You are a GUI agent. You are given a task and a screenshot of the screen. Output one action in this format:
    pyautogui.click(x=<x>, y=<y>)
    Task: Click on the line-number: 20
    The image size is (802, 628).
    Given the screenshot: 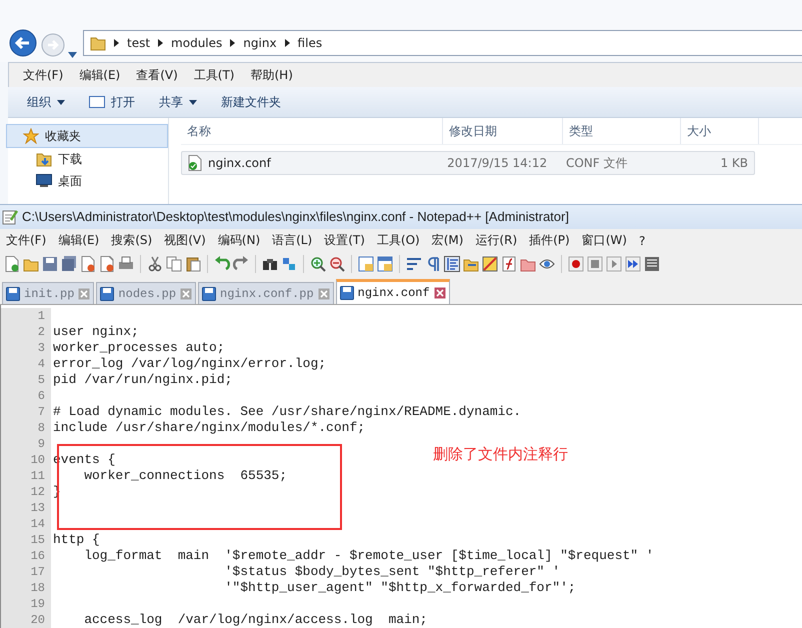 What is the action you would take?
    pyautogui.click(x=37, y=620)
    